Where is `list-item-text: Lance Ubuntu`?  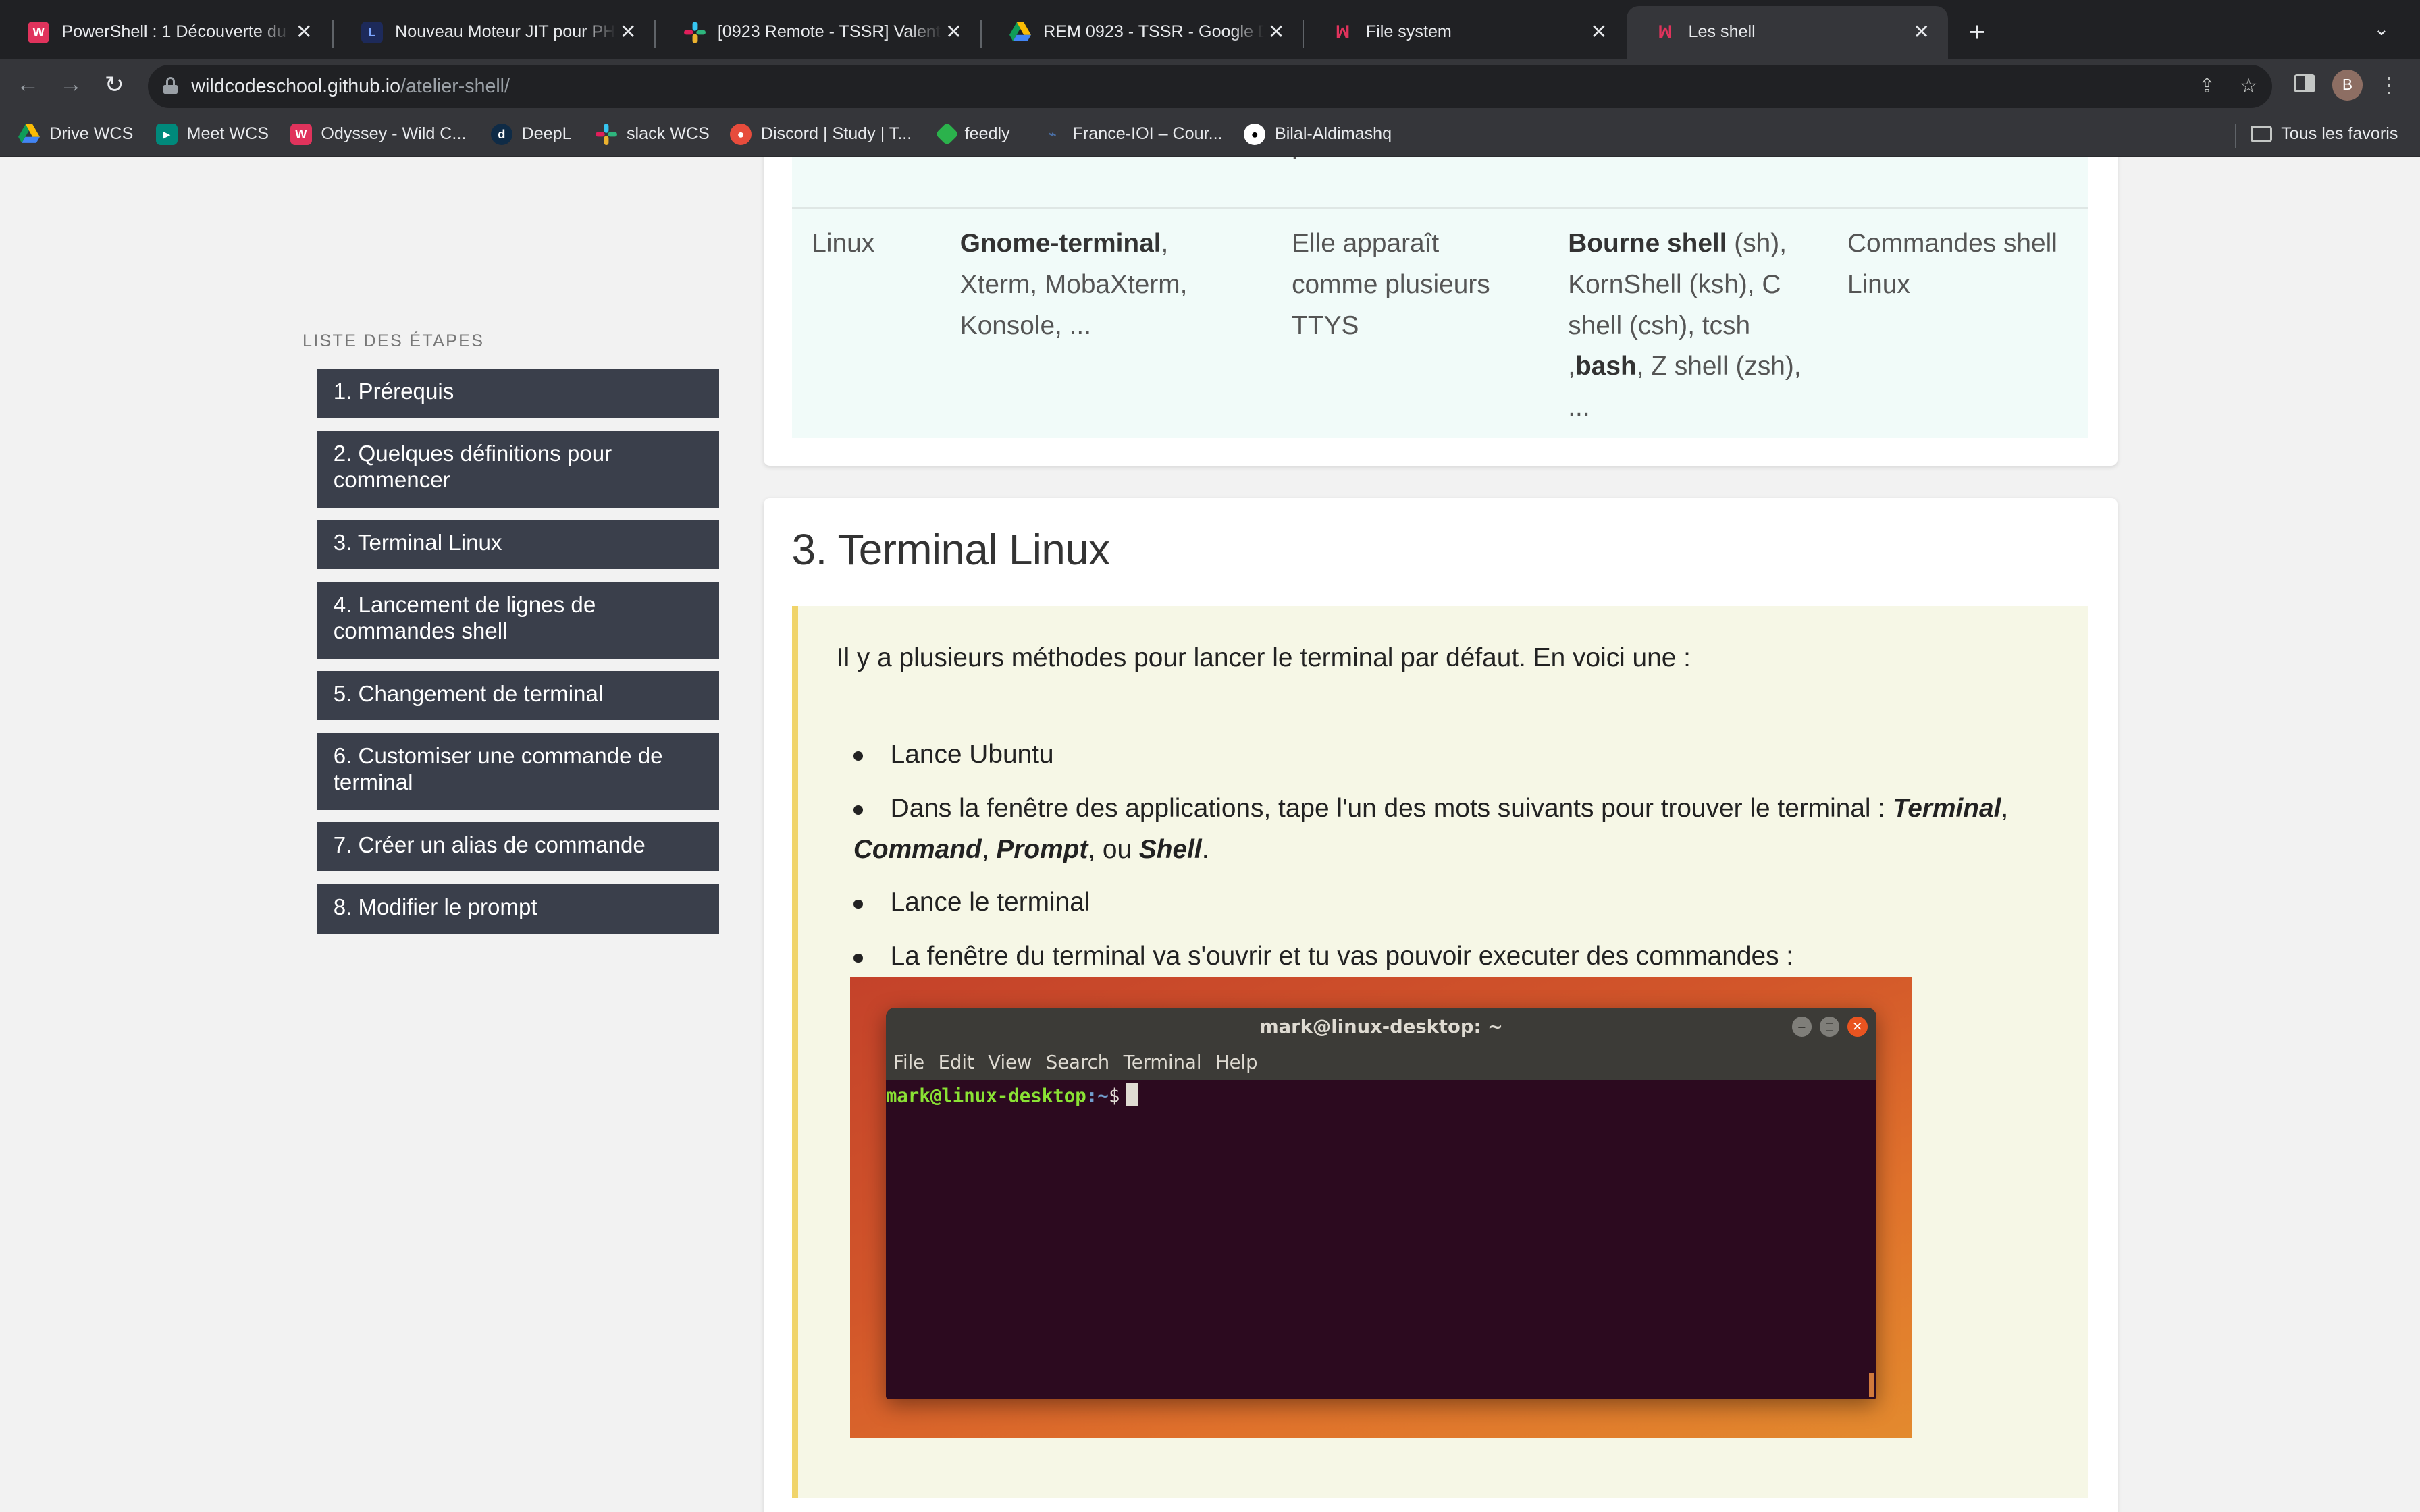
list-item-text: Lance Ubuntu is located at coordinates (972, 754).